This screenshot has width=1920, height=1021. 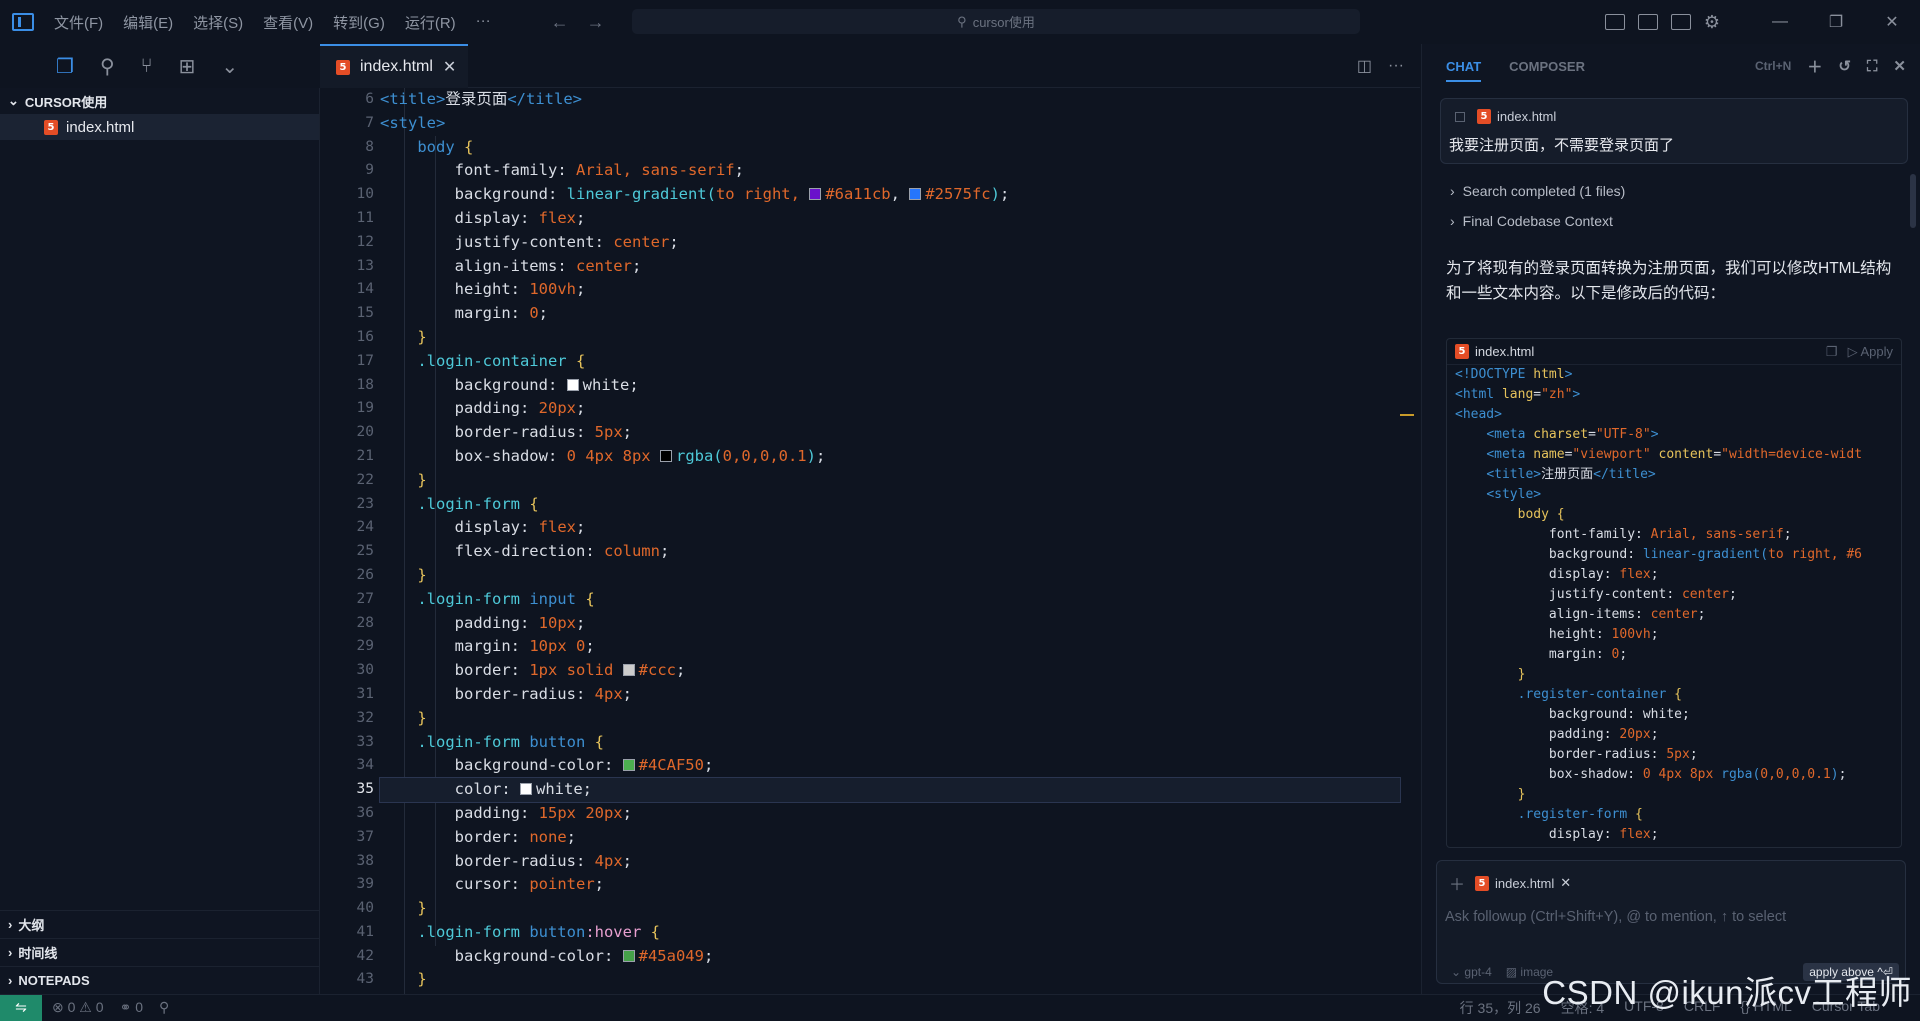 I want to click on code-line: justify-content: center;, so click(x=890, y=243).